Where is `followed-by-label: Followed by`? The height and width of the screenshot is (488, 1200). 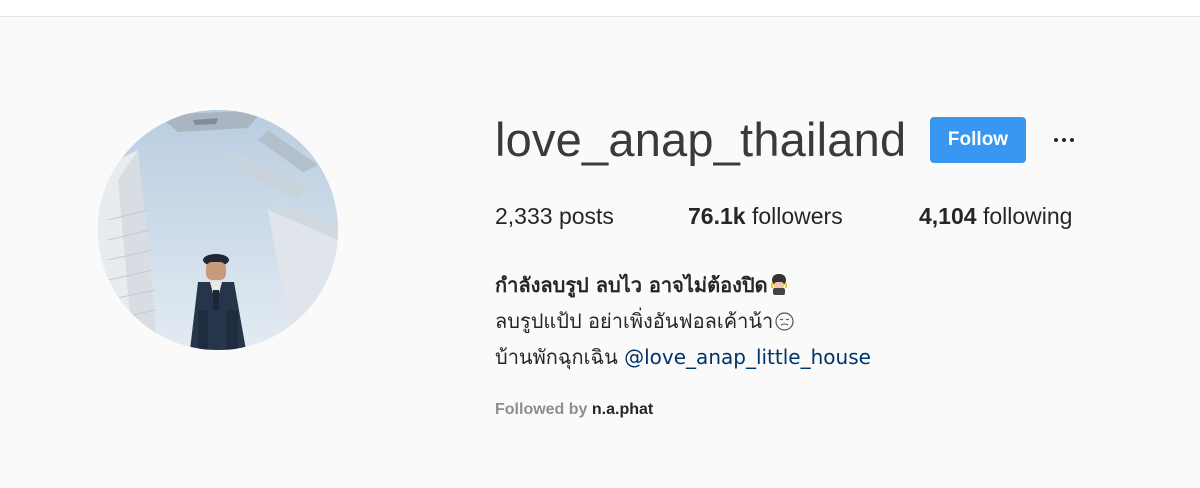
followed-by-label: Followed by is located at coordinates (541, 409).